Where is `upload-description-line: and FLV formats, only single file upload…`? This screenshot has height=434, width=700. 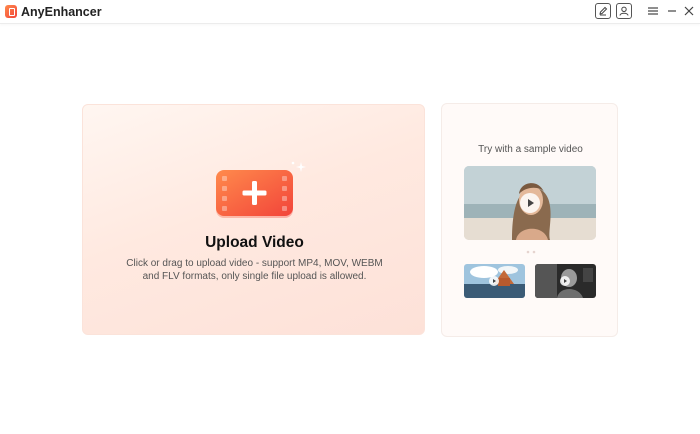 upload-description-line: and FLV formats, only single file upload… is located at coordinates (254, 276).